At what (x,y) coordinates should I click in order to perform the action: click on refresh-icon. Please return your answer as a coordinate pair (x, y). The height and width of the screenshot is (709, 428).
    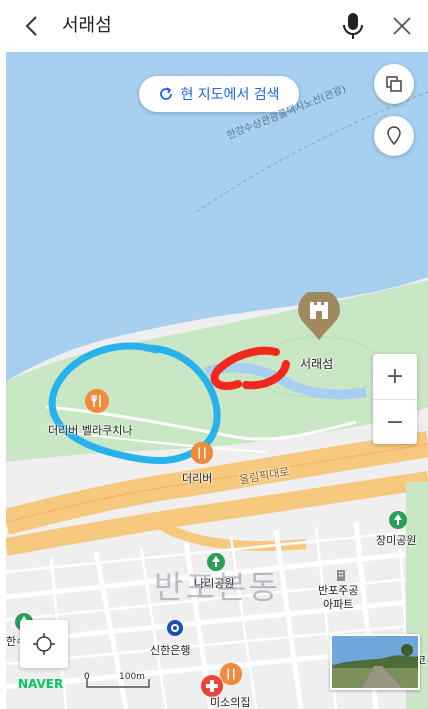
    Looking at the image, I should click on (166, 93).